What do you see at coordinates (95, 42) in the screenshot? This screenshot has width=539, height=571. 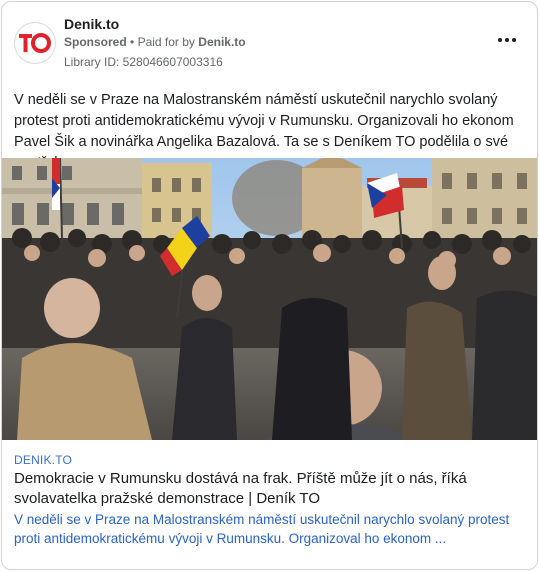 I see `sponsored-label: Sponsored` at bounding box center [95, 42].